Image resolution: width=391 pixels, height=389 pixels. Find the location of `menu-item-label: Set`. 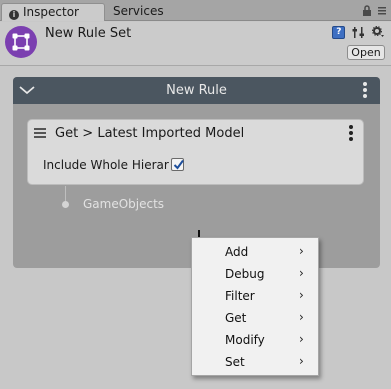

menu-item-label: Set is located at coordinates (235, 362).